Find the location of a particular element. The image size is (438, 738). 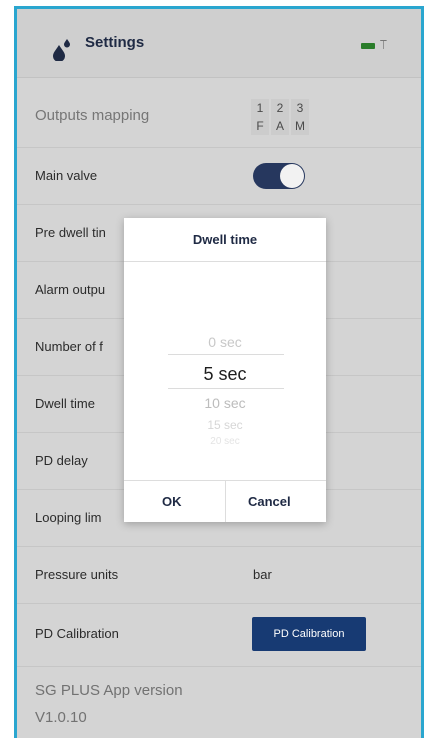

outputs-mapping-grid: 1F 2A 3M is located at coordinates (280, 117).